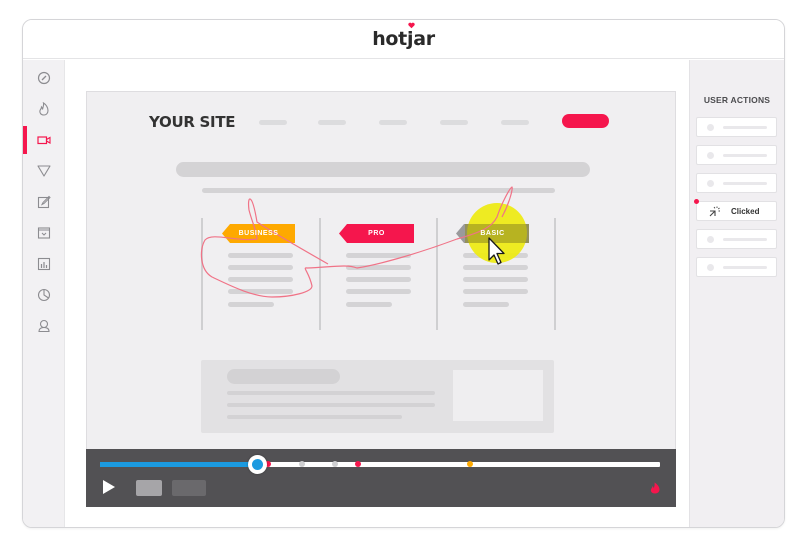 This screenshot has width=800, height=548. I want to click on sidebar-item-forms, so click(44, 201).